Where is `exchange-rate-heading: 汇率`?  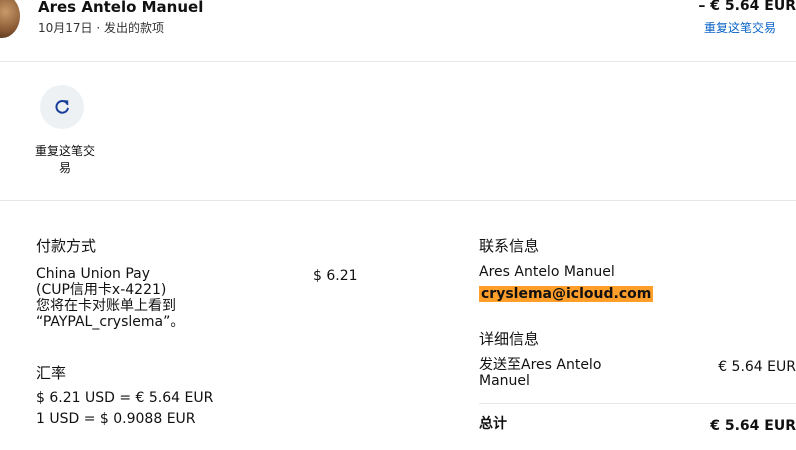 exchange-rate-heading: 汇率 is located at coordinates (51, 373).